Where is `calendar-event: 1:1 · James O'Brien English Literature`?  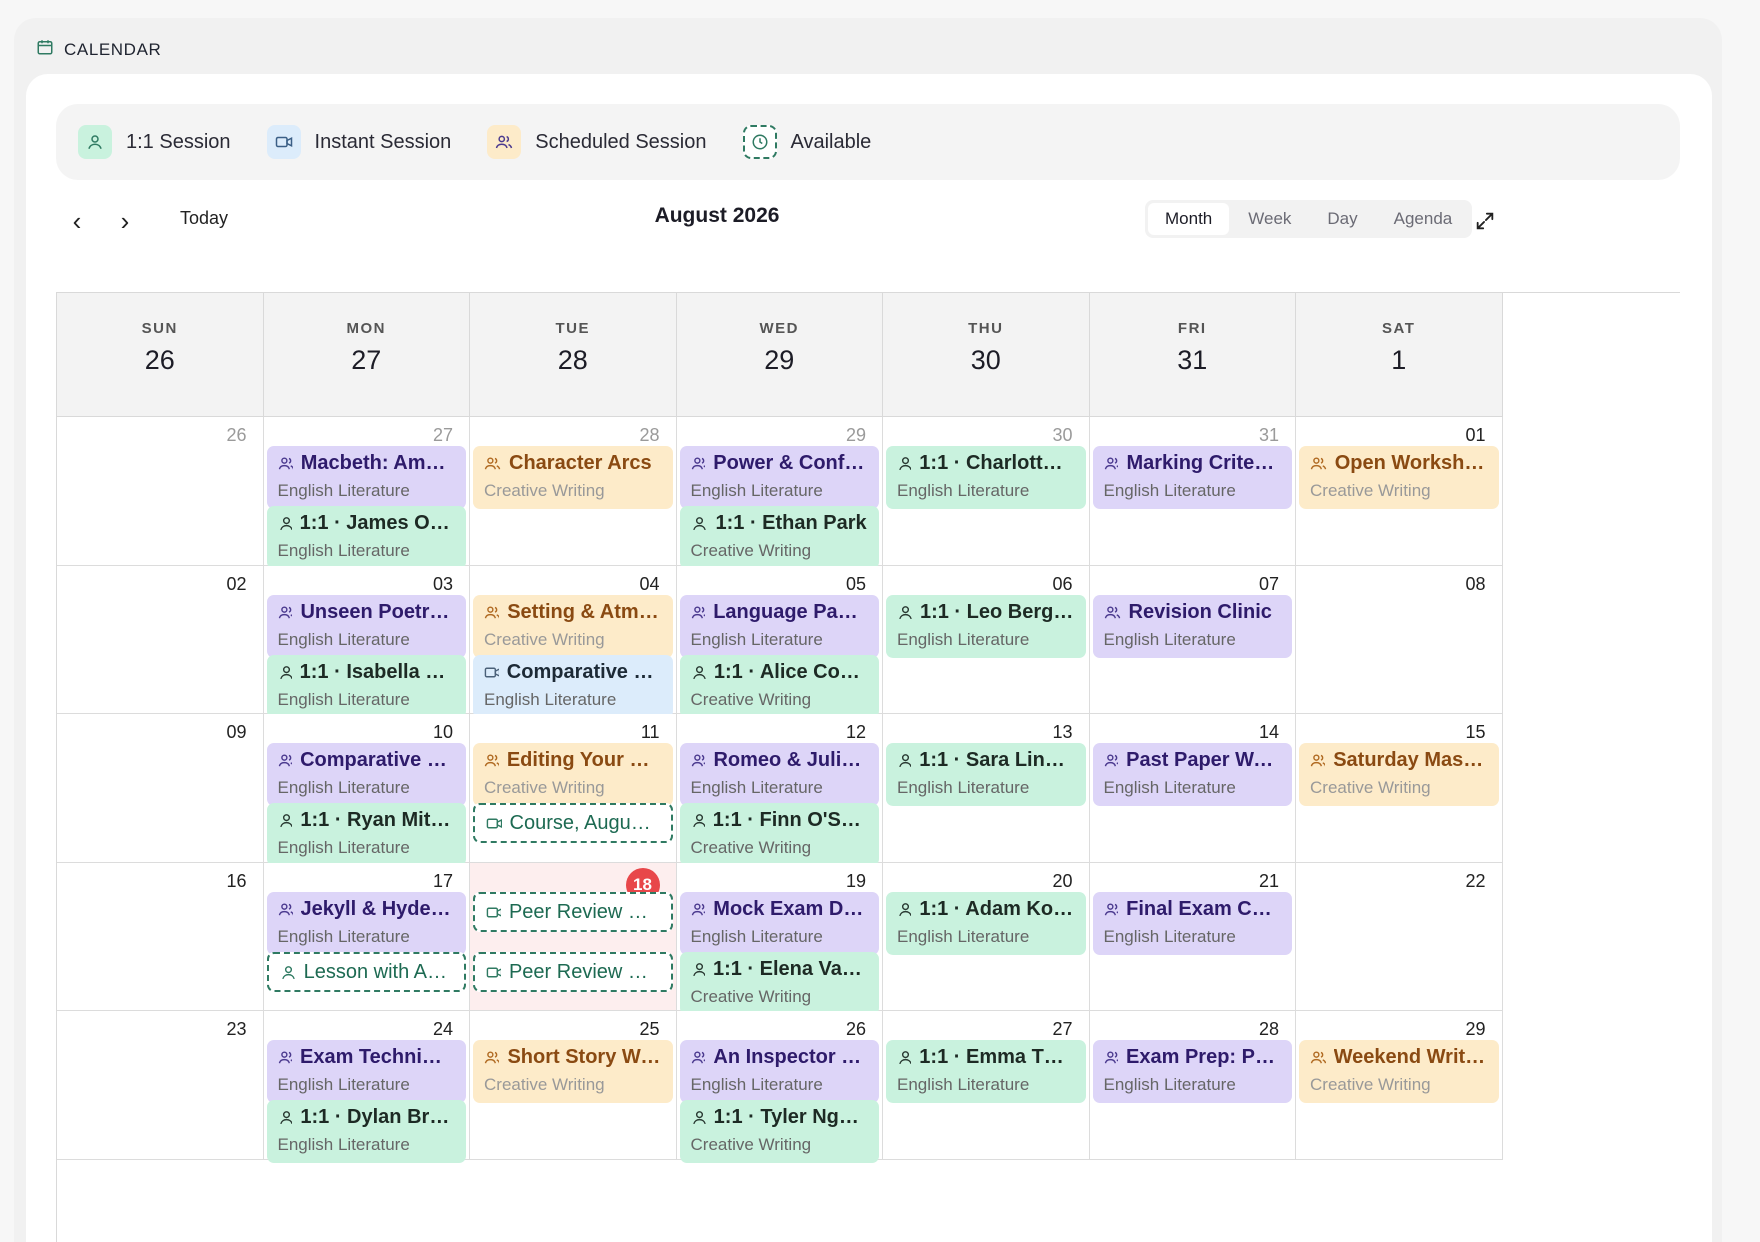
calendar-event: 1:1 · James O'Brien English Literature is located at coordinates (366, 537).